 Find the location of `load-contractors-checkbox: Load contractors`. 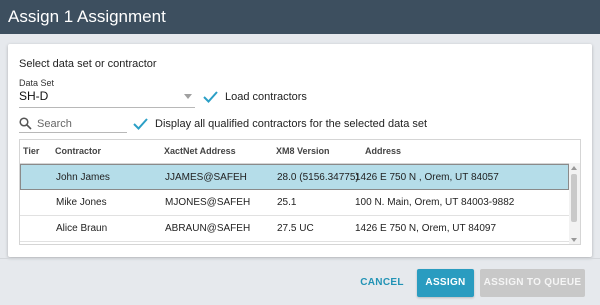

load-contractors-checkbox: Load contractors is located at coordinates (255, 97).